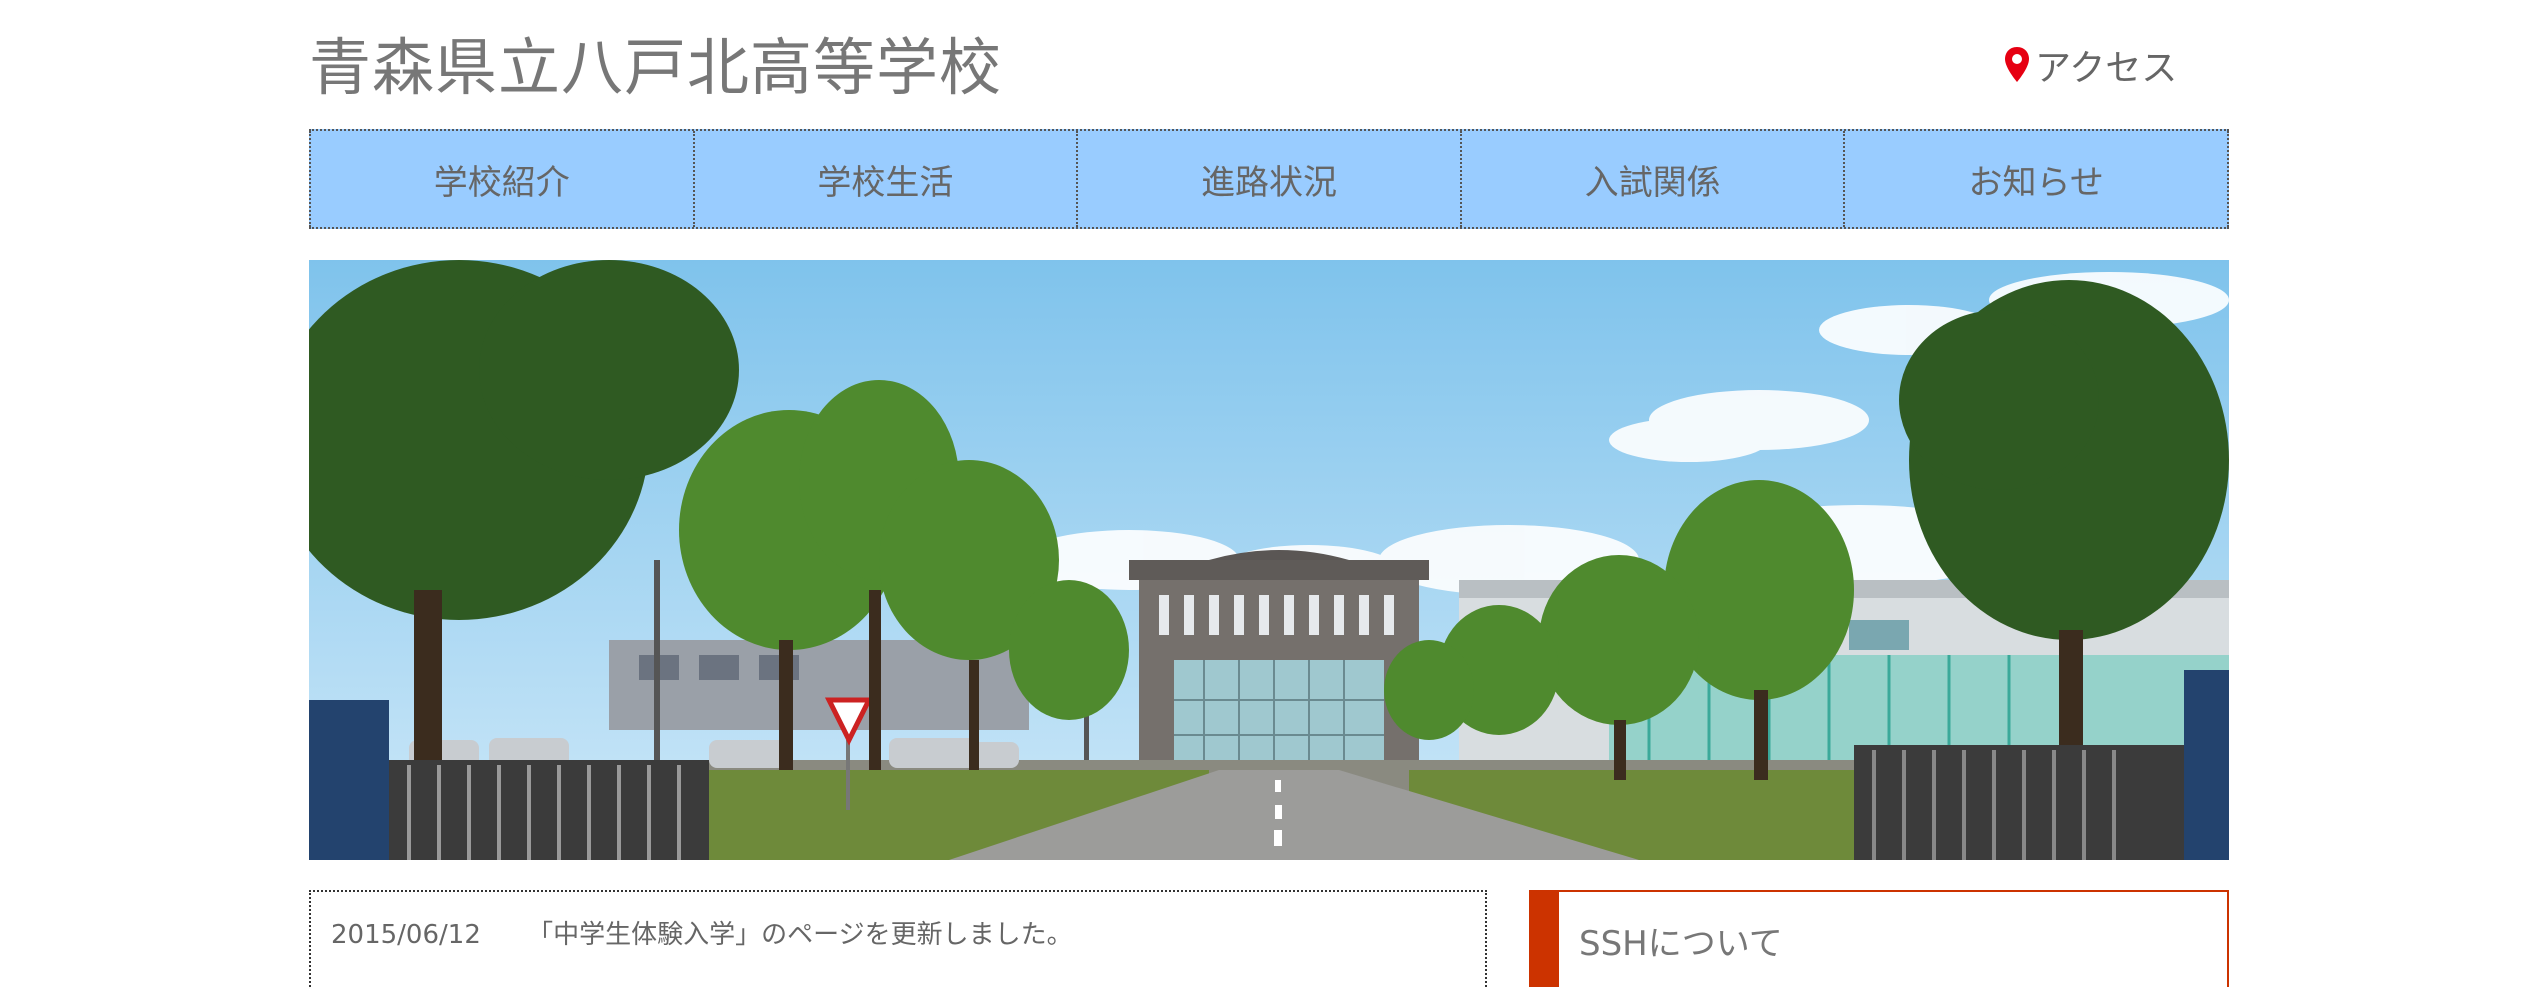 The width and height of the screenshot is (2538, 987). Describe the element at coordinates (1651, 179) in the screenshot. I see `nav-item-admissions: 入試関係` at that location.